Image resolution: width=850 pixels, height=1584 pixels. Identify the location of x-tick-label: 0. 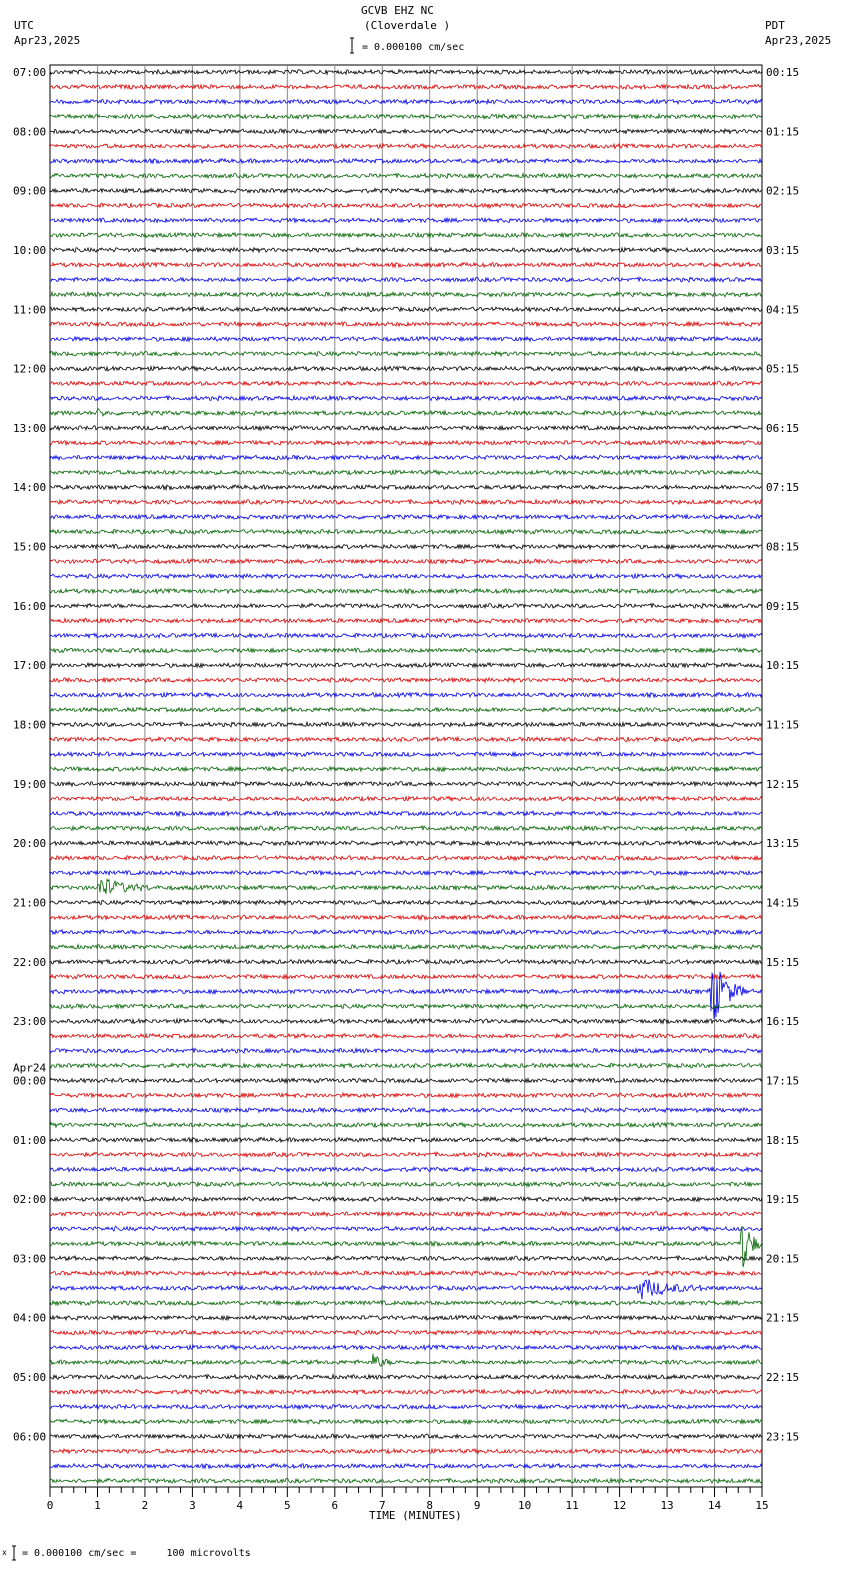
(50, 1505).